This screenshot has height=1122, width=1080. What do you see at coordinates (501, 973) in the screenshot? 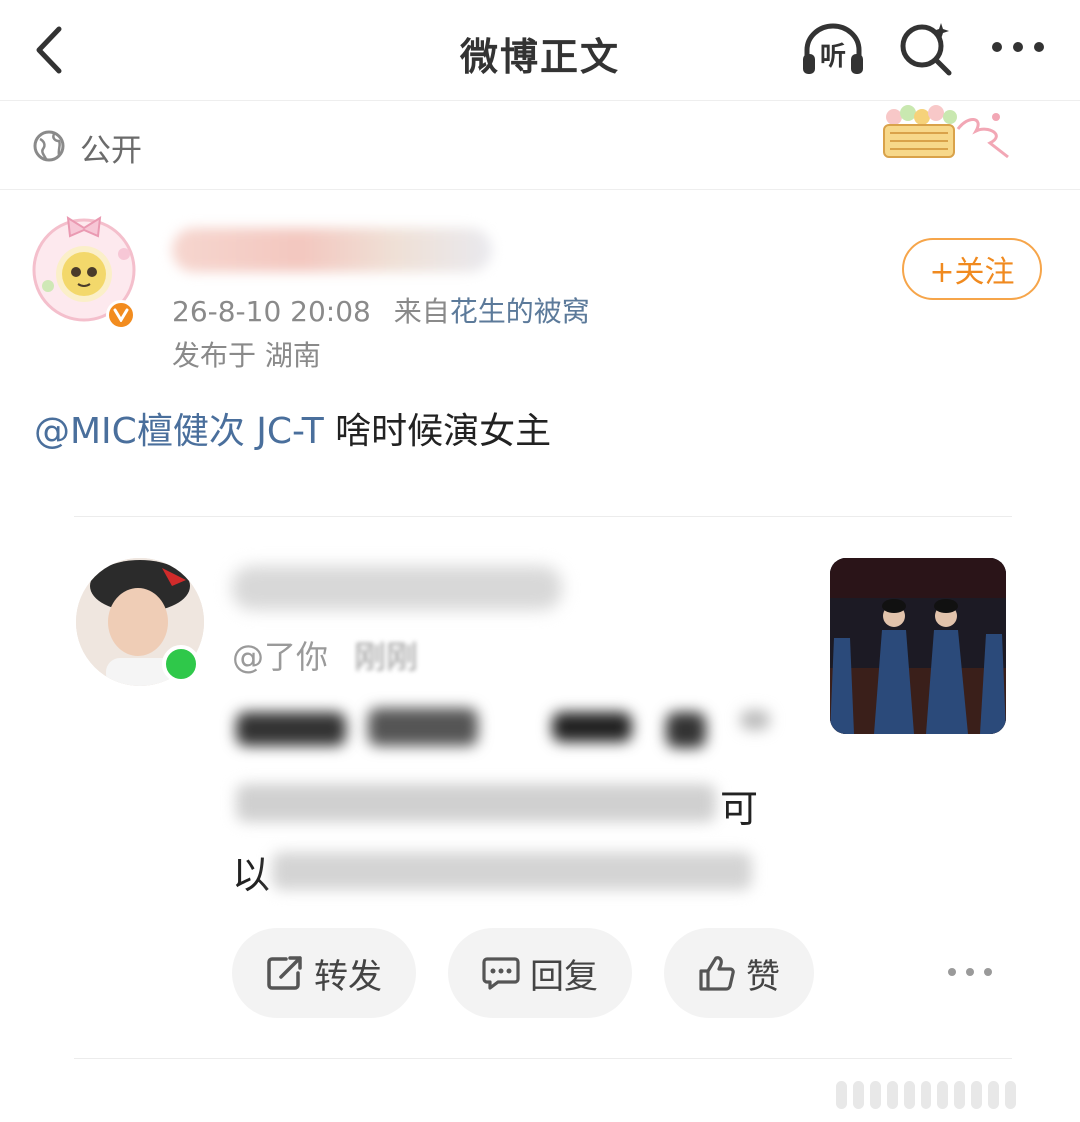
I see `comment-icon` at bounding box center [501, 973].